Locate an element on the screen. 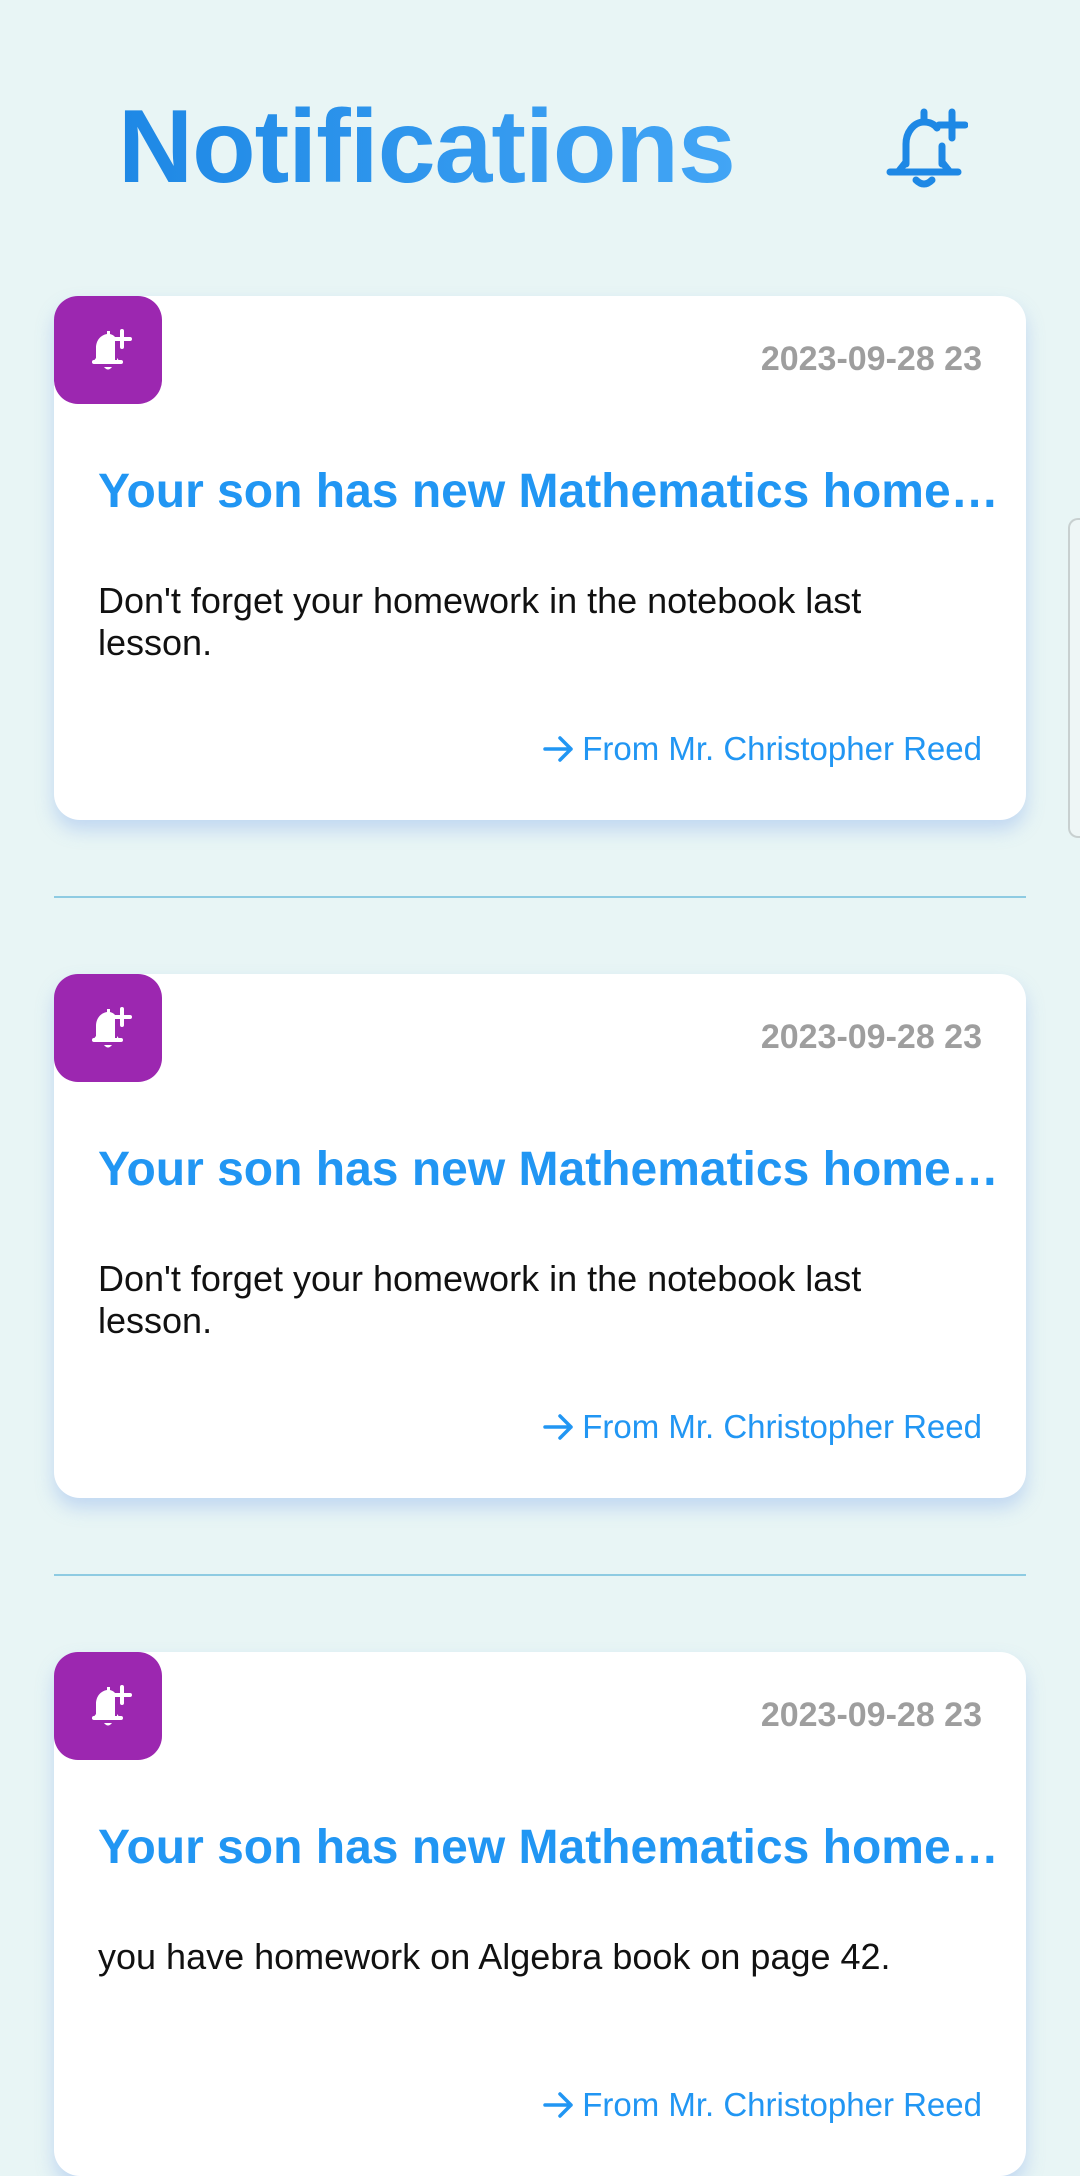  header: Notifications is located at coordinates (540, 145).